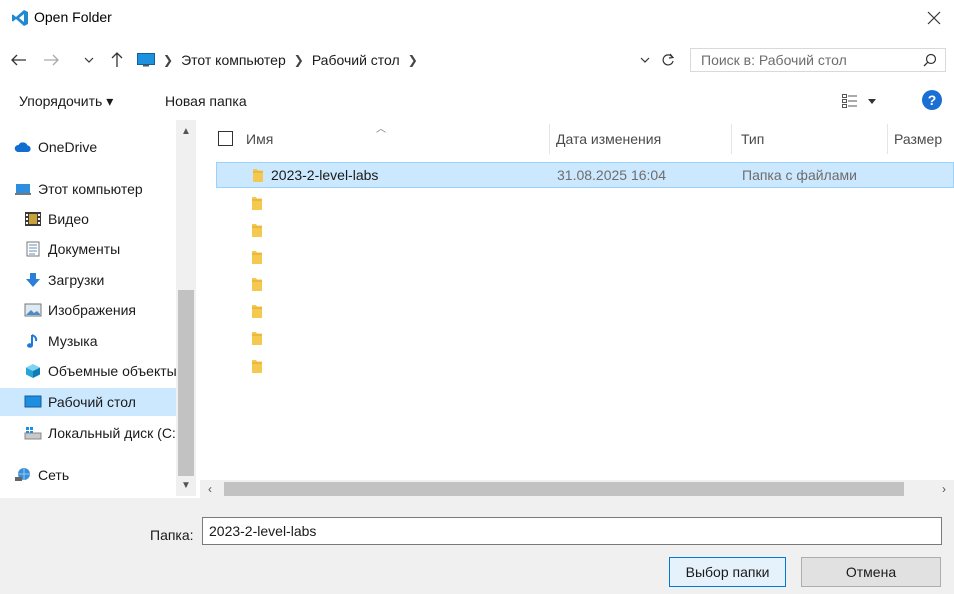  Describe the element at coordinates (68, 219) in the screenshot. I see `sidebar-item-label: Видео` at that location.